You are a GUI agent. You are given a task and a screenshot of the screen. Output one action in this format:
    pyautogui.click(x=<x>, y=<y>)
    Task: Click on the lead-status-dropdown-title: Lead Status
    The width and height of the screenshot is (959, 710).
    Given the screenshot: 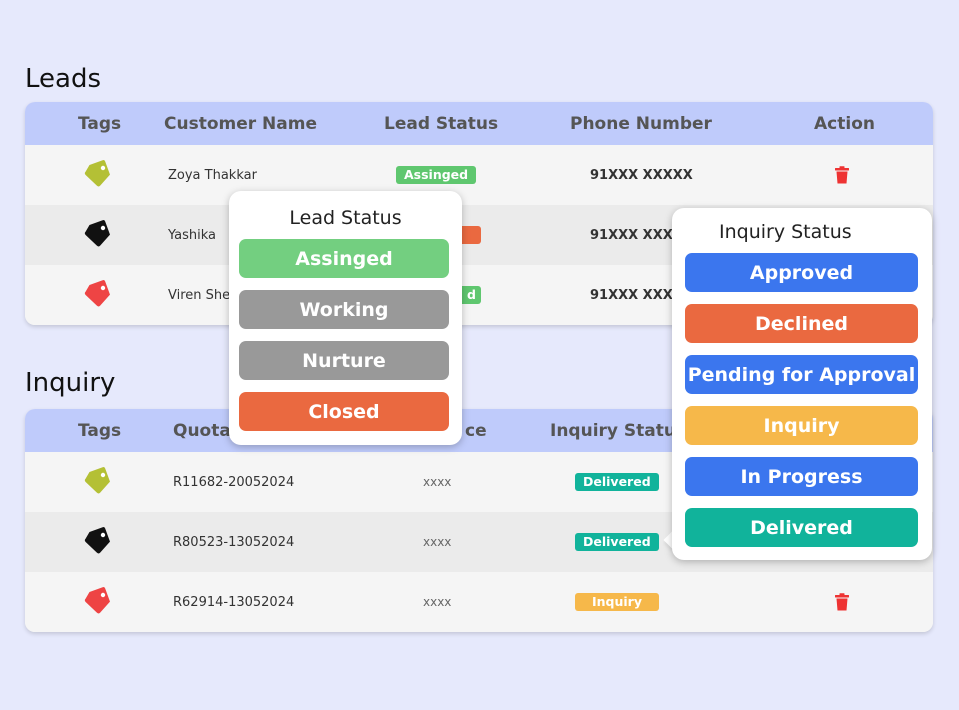 What is the action you would take?
    pyautogui.click(x=345, y=218)
    